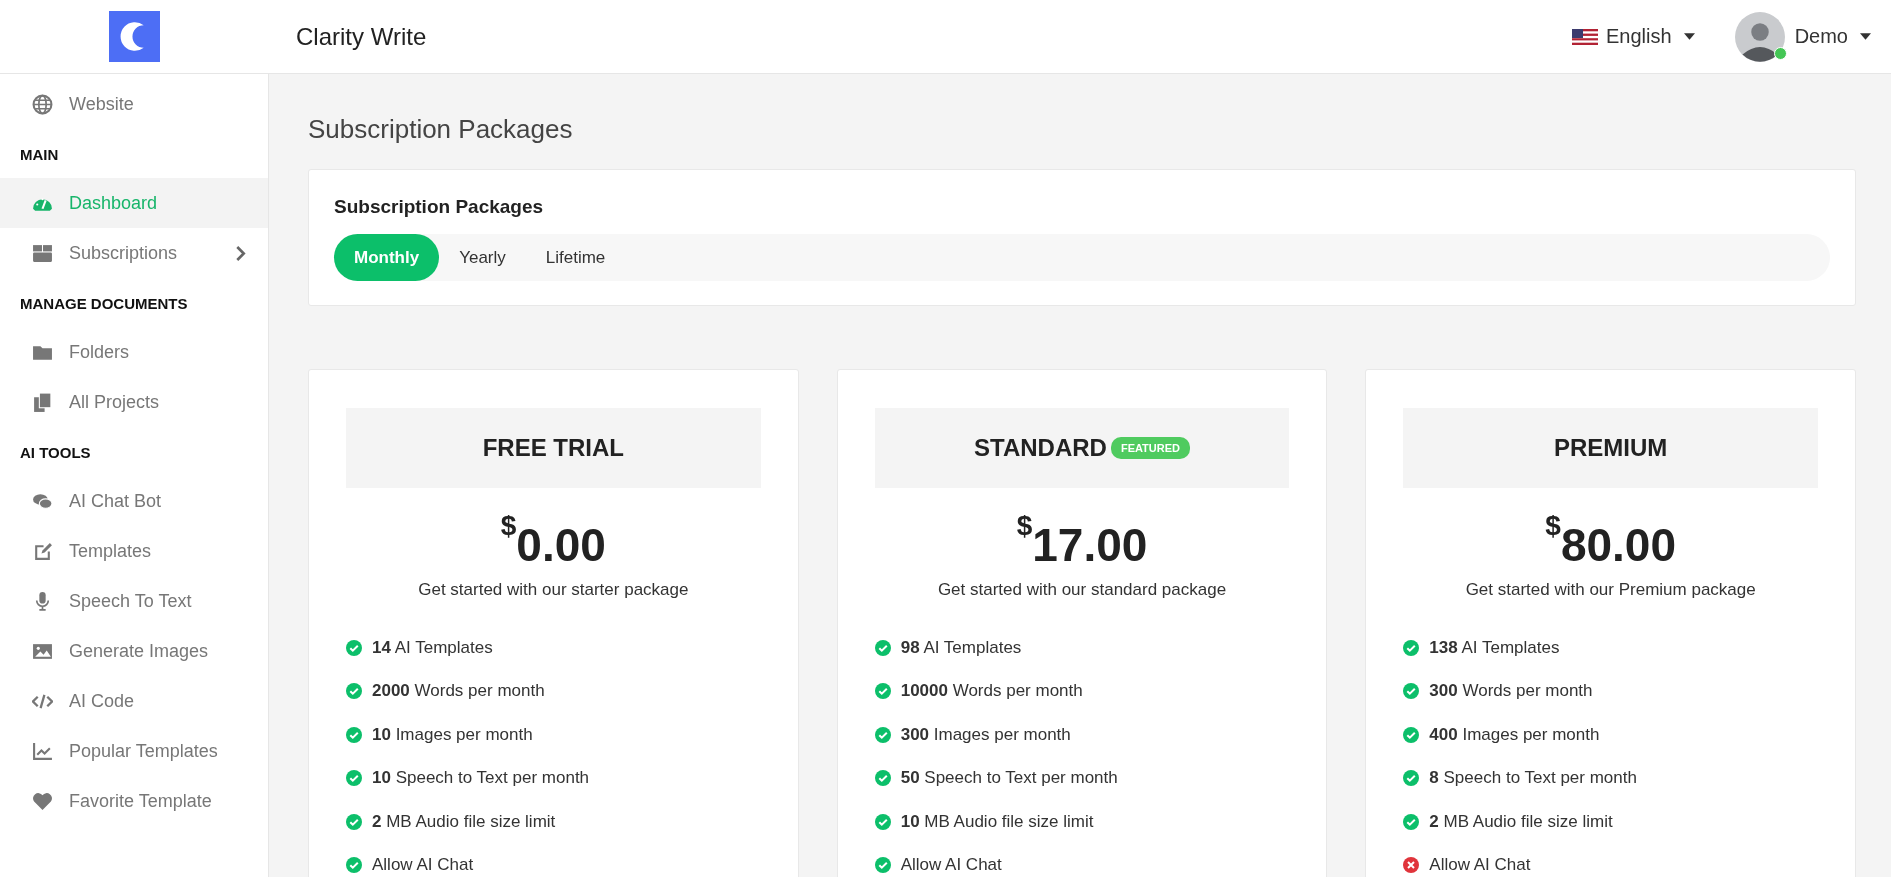 This screenshot has height=877, width=1891. Describe the element at coordinates (1633, 36) in the screenshot. I see `language-selector: English` at that location.